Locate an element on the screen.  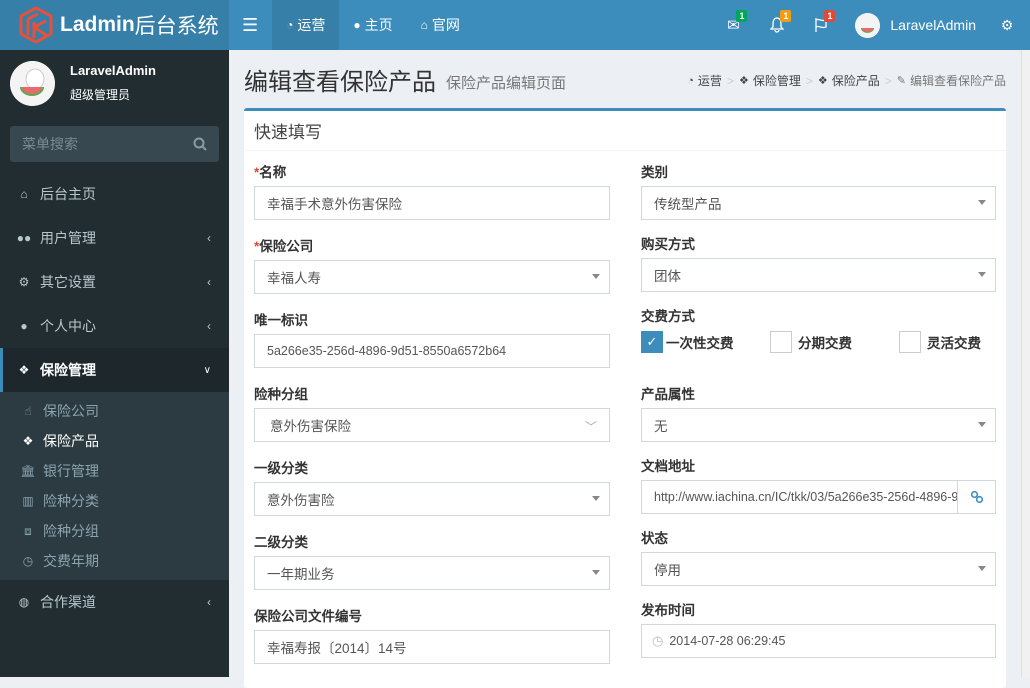
sidebar-toggle-button: ☰ is located at coordinates (250, 25).